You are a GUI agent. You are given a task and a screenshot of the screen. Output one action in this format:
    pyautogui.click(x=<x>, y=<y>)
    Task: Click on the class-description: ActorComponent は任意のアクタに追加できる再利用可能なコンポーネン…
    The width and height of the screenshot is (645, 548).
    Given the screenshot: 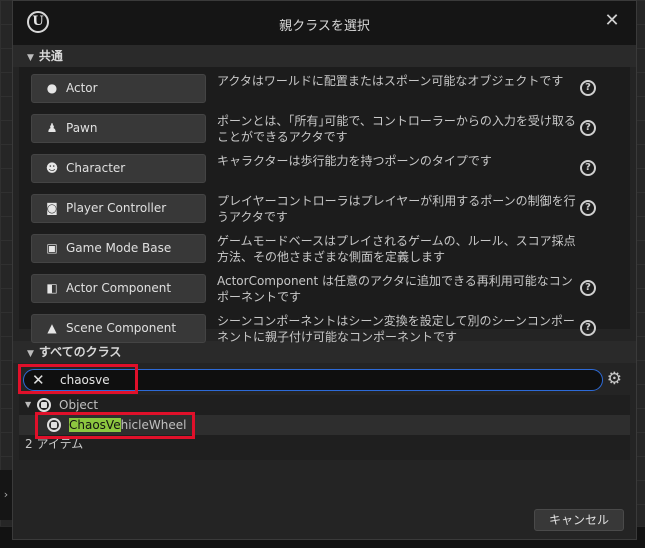 What is the action you would take?
    pyautogui.click(x=395, y=289)
    